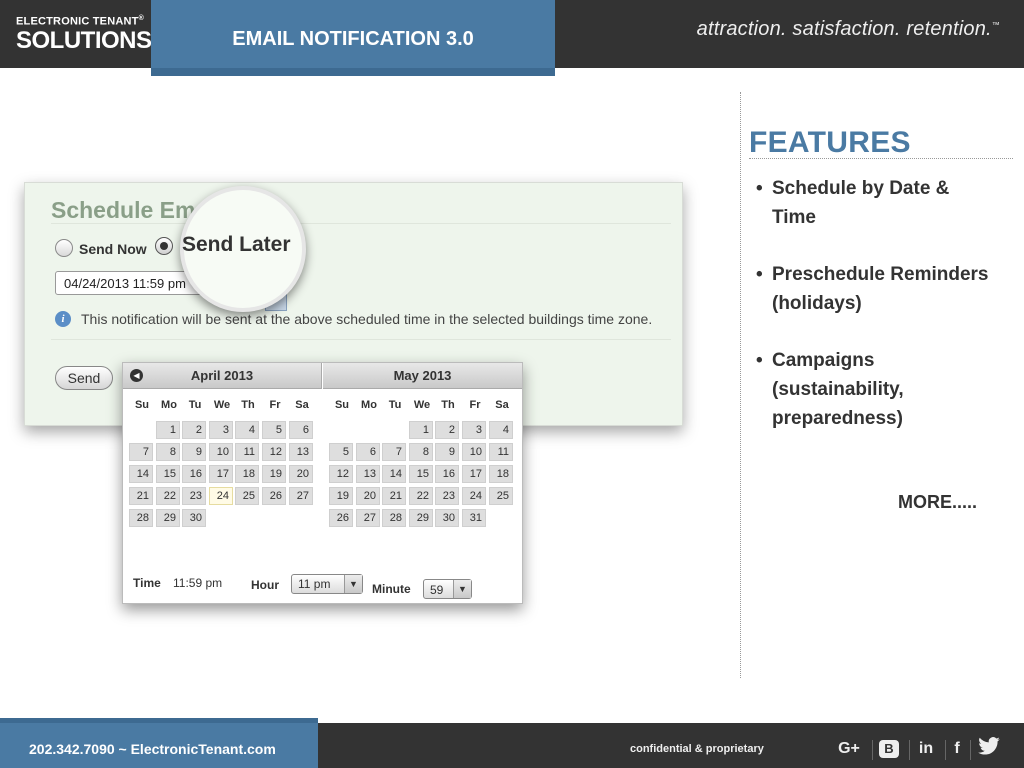  I want to click on linkedin-icon: in, so click(926, 749).